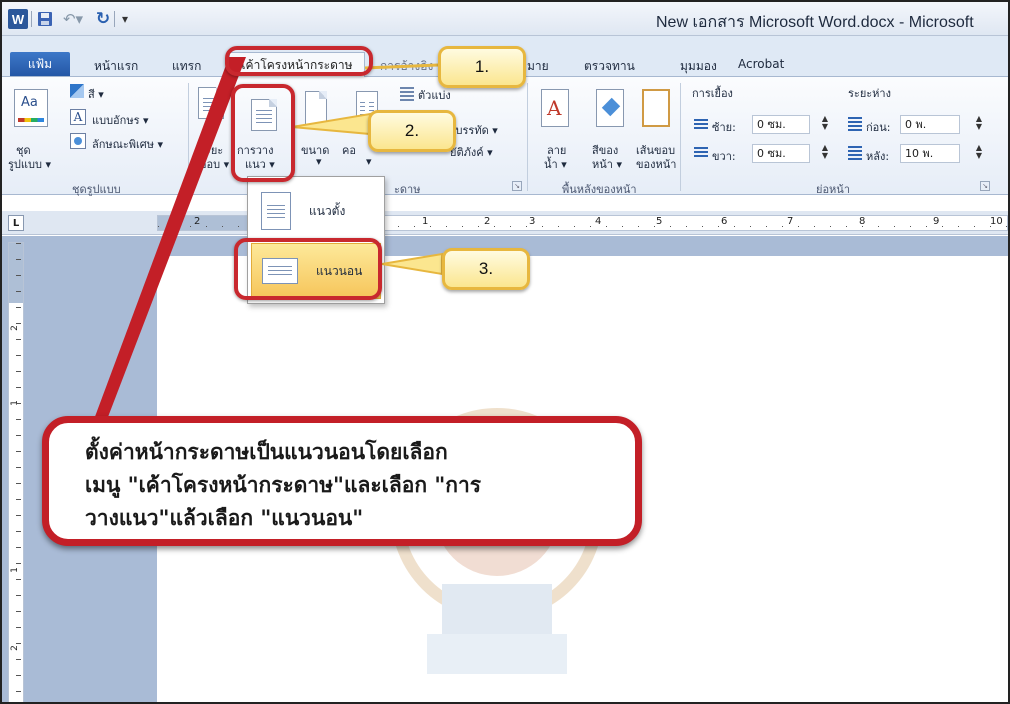 This screenshot has height=704, width=1010. Describe the element at coordinates (45, 19) in the screenshot. I see `save-icon` at that location.